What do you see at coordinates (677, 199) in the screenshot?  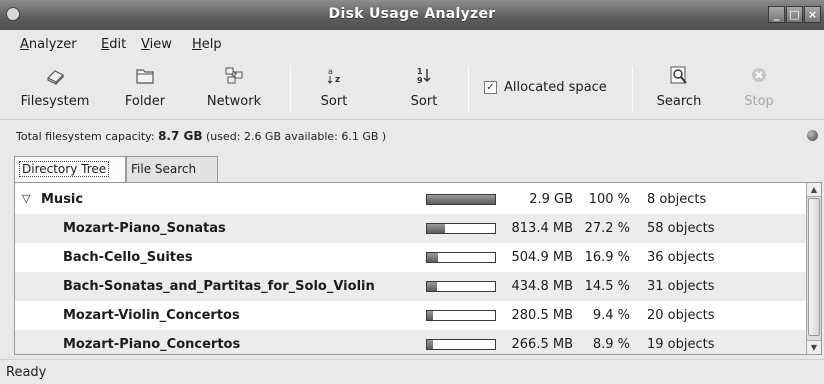 I see `folder-objects: 8 objects` at bounding box center [677, 199].